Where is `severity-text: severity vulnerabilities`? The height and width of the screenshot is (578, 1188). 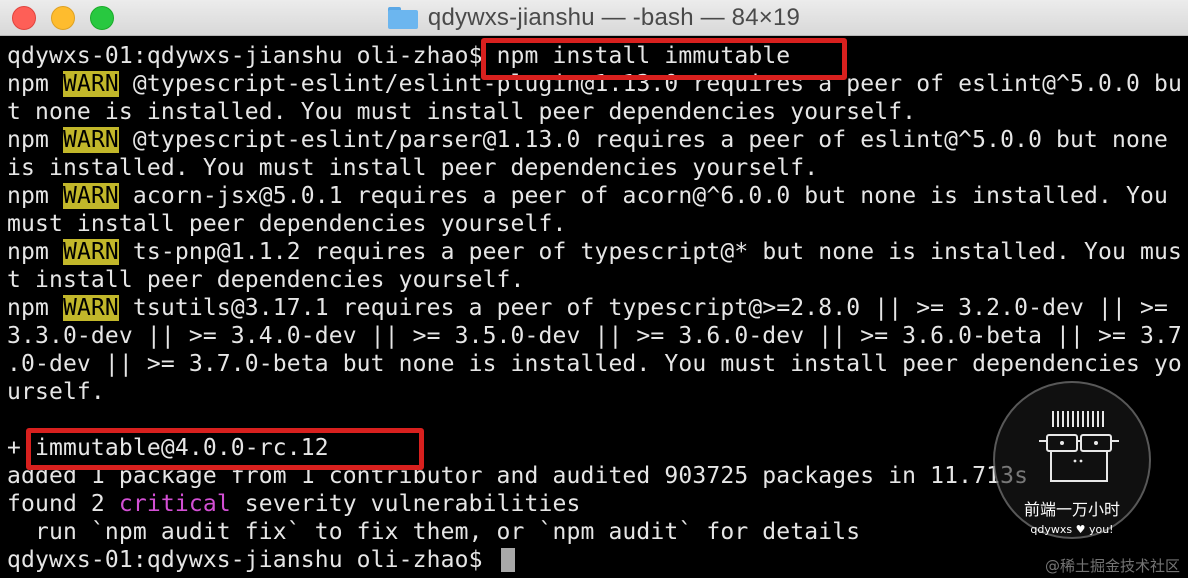
severity-text: severity vulnerabilities is located at coordinates (405, 504).